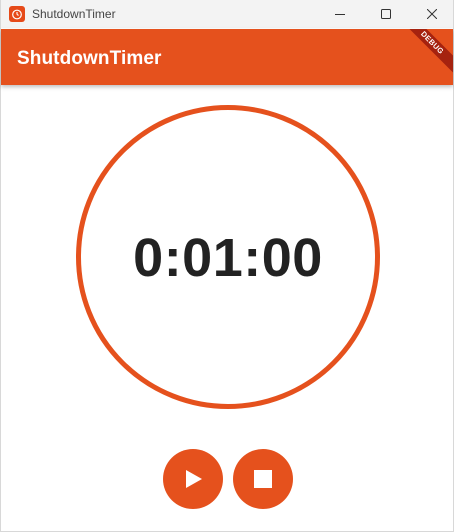 This screenshot has width=454, height=532. Describe the element at coordinates (227, 57) in the screenshot. I see `app-bar: ShutdownTimer DEBUG` at that location.